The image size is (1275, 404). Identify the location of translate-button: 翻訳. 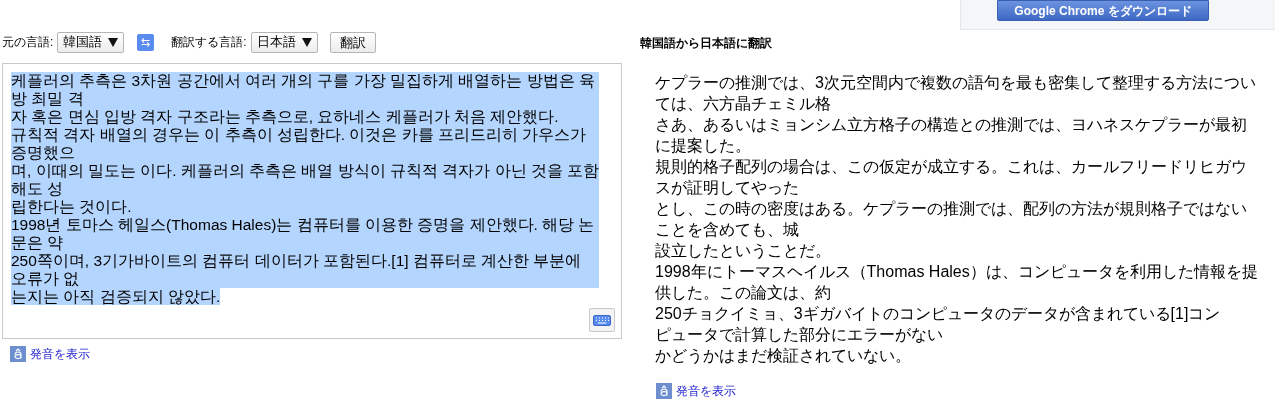
(352, 42).